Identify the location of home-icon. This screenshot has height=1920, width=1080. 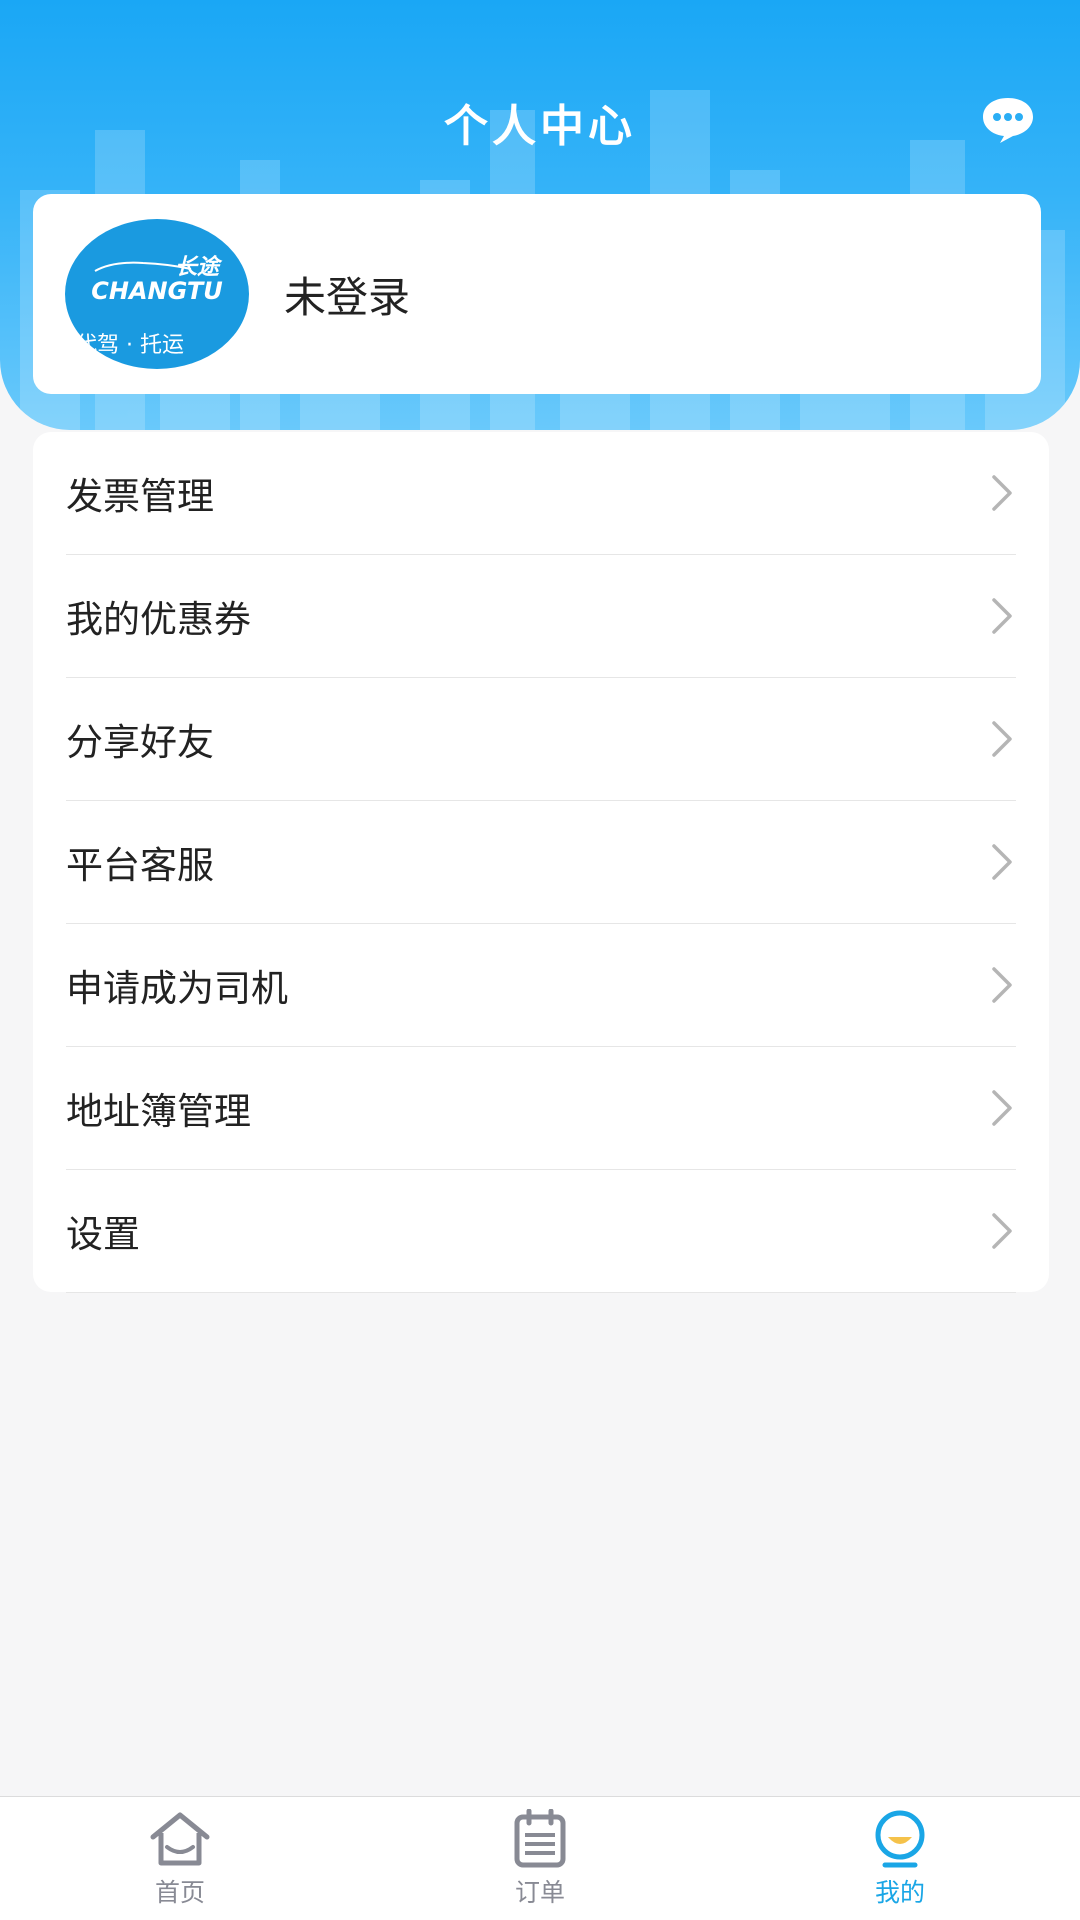
(180, 1838).